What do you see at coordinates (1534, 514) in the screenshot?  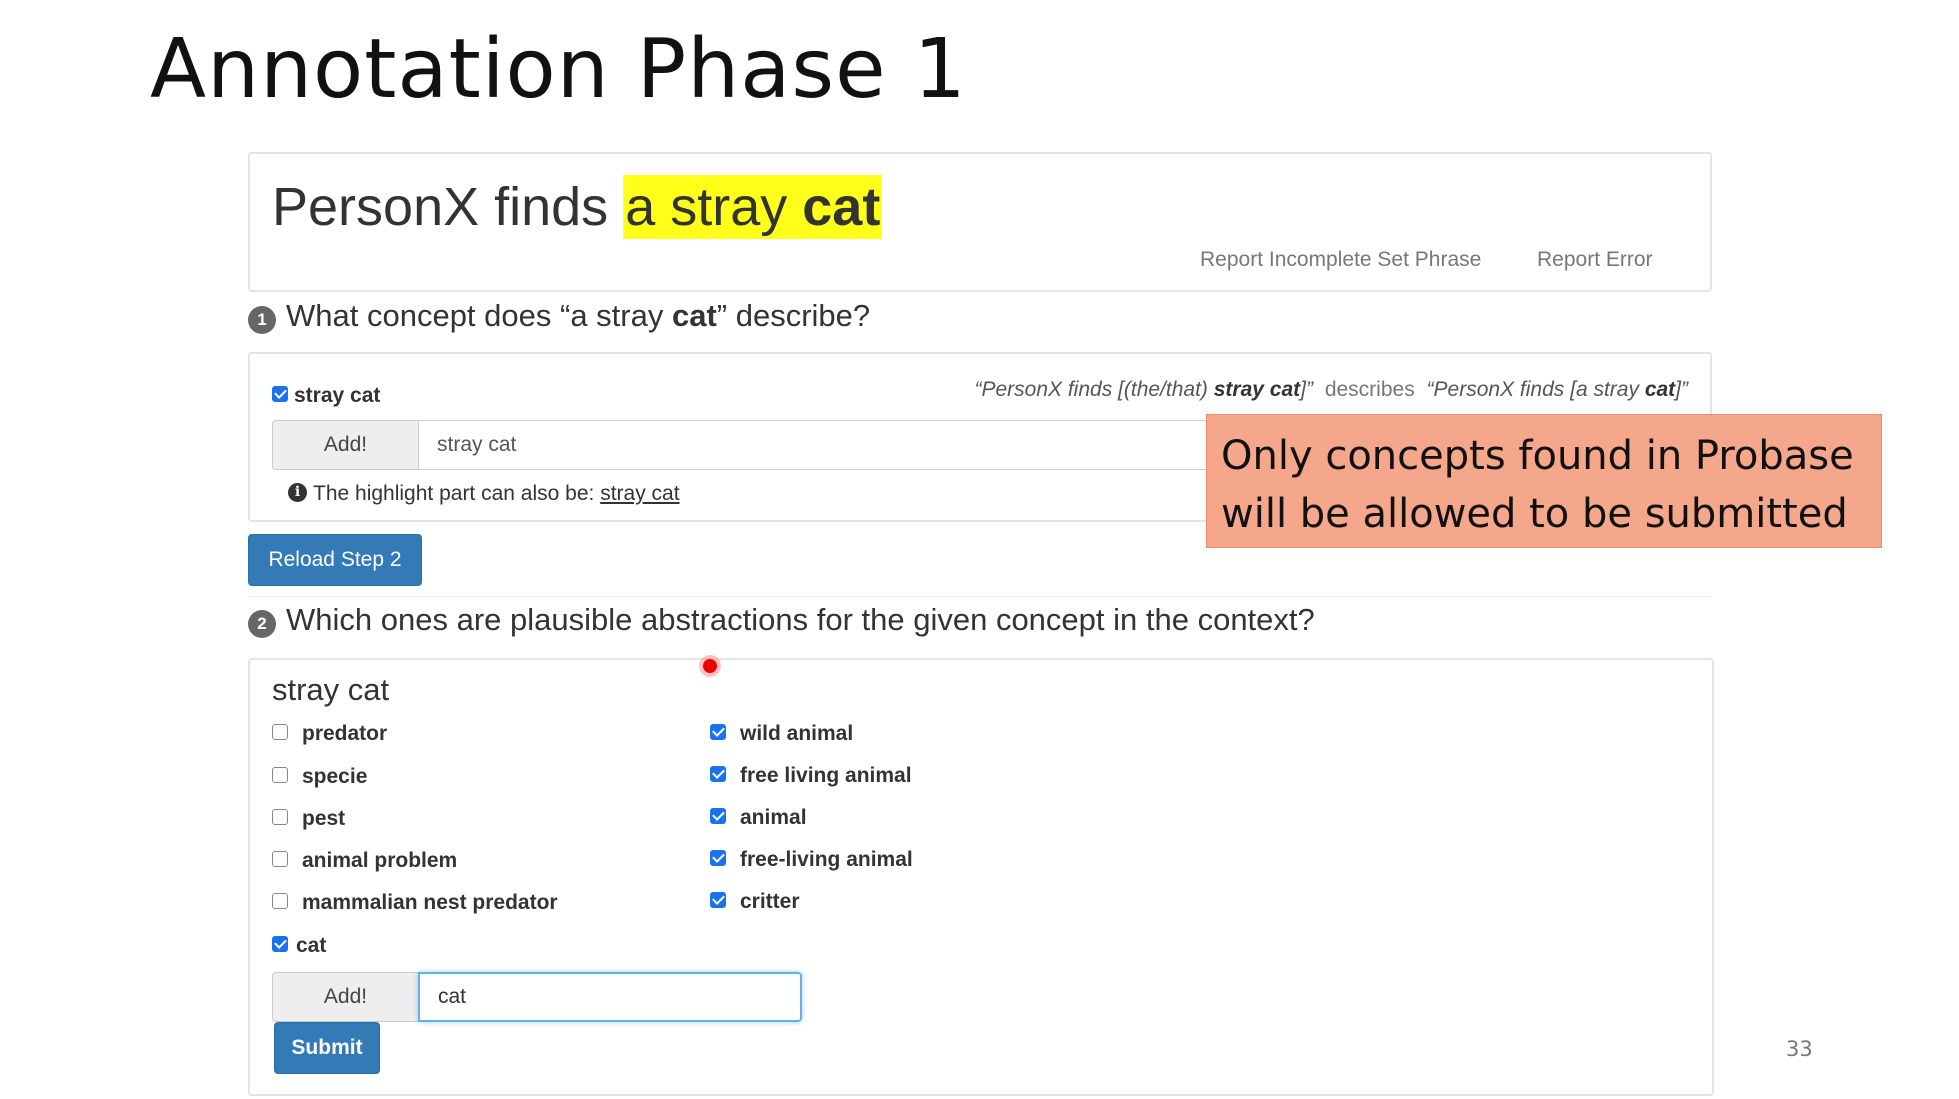 I see `callout-line-2: will be allowed to be submitted` at bounding box center [1534, 514].